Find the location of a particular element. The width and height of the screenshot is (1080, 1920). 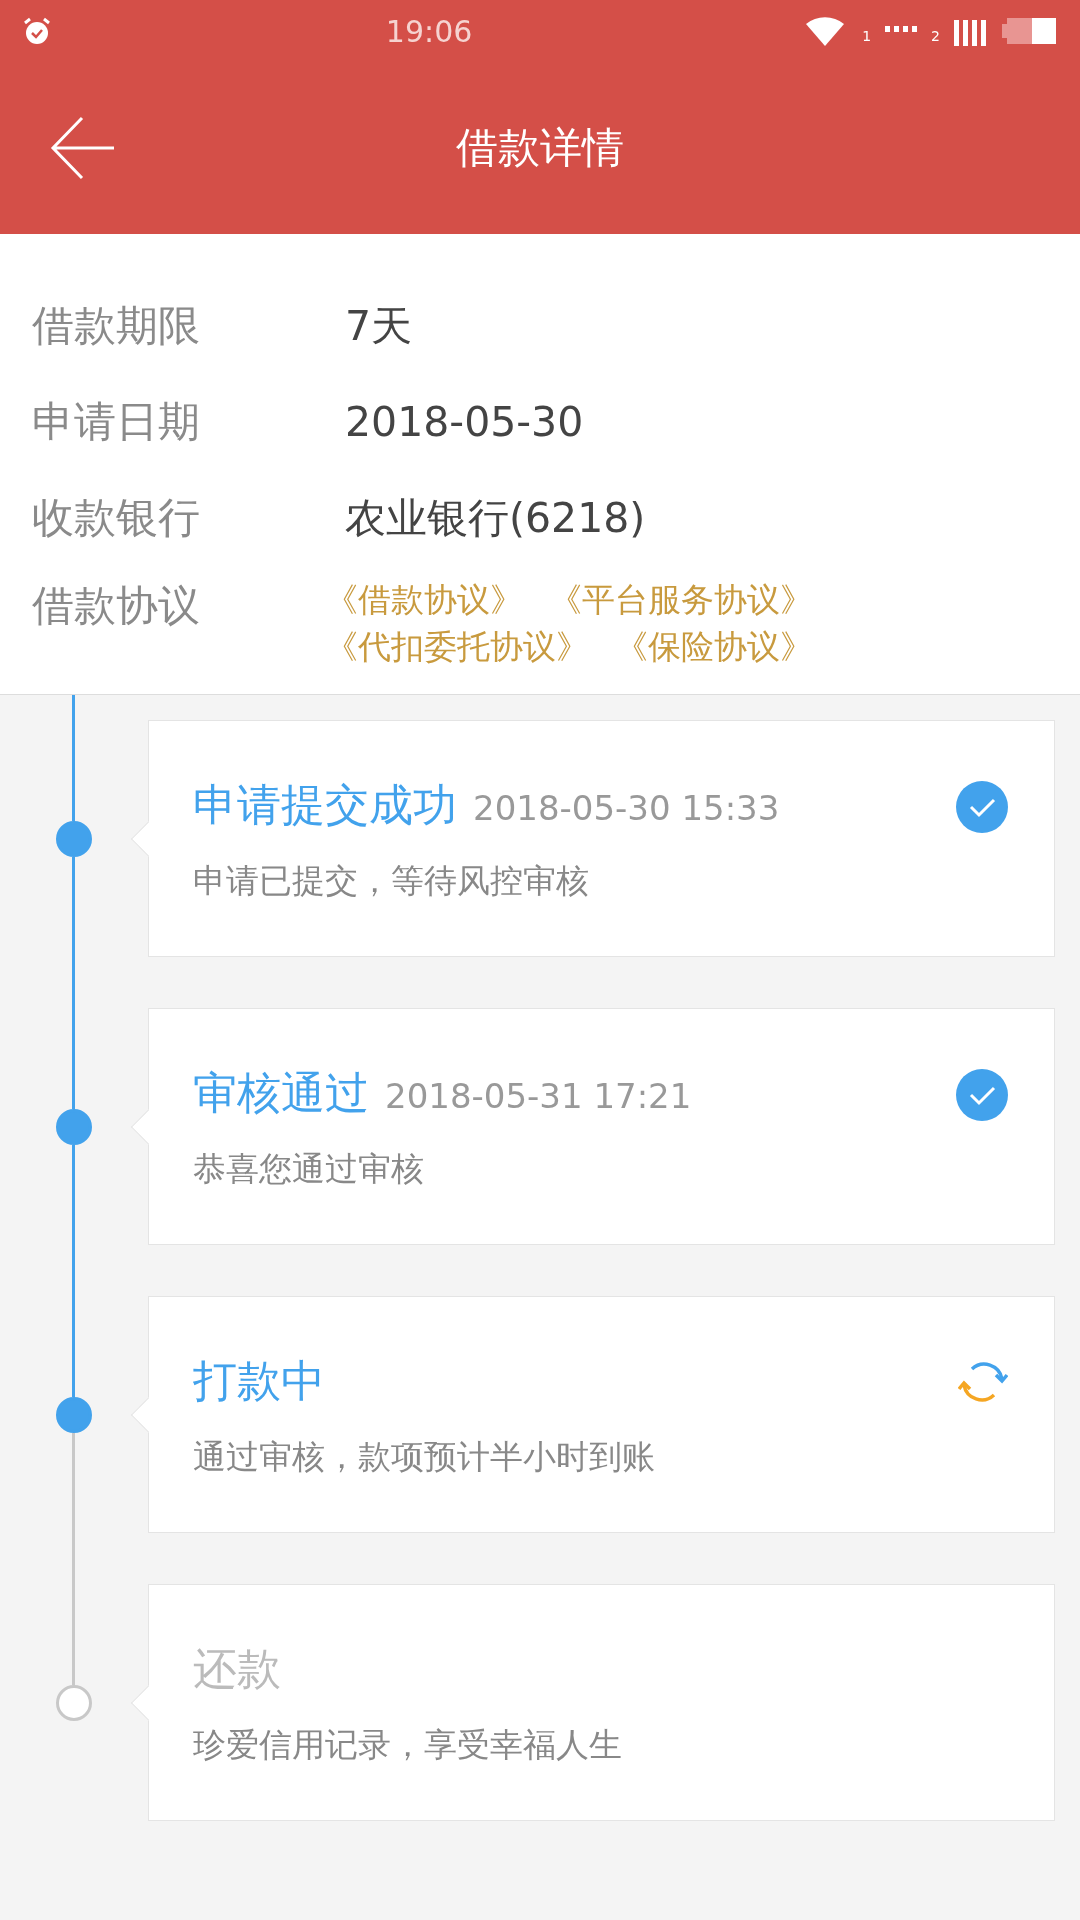

step-title: 打款中 is located at coordinates (259, 1381).